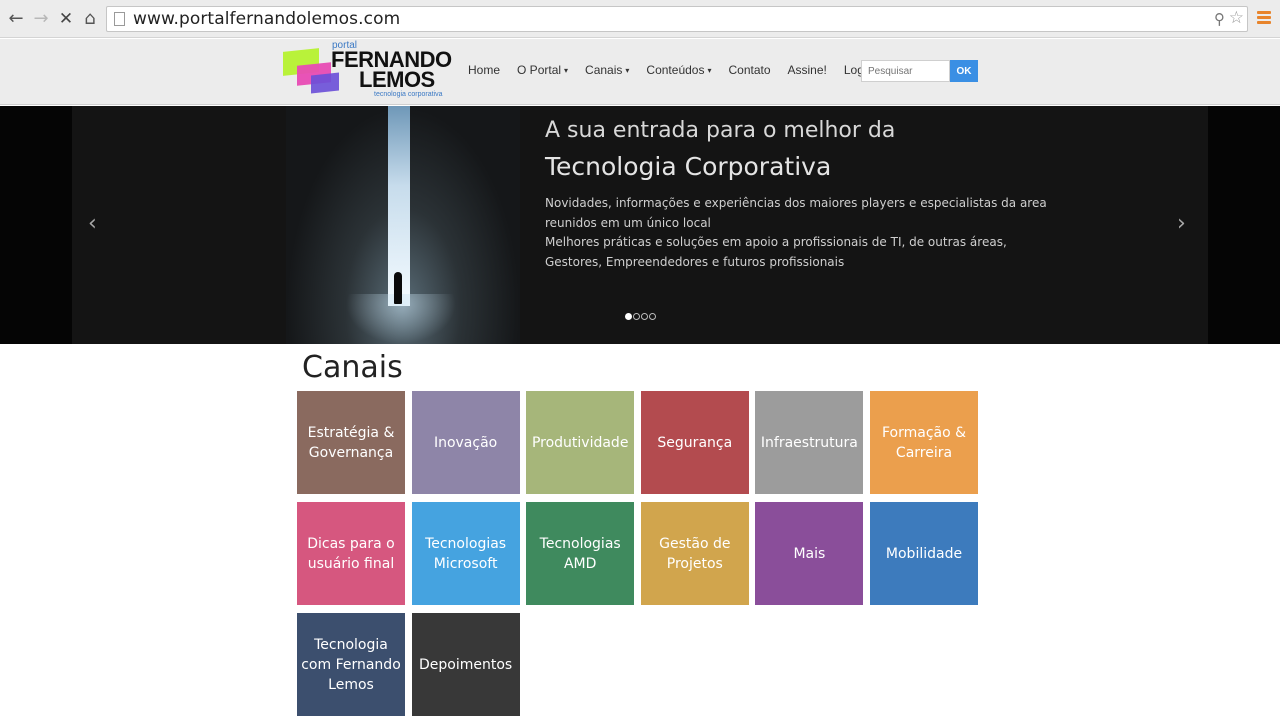  I want to click on channel-tile: Infraestrutura, so click(809, 442).